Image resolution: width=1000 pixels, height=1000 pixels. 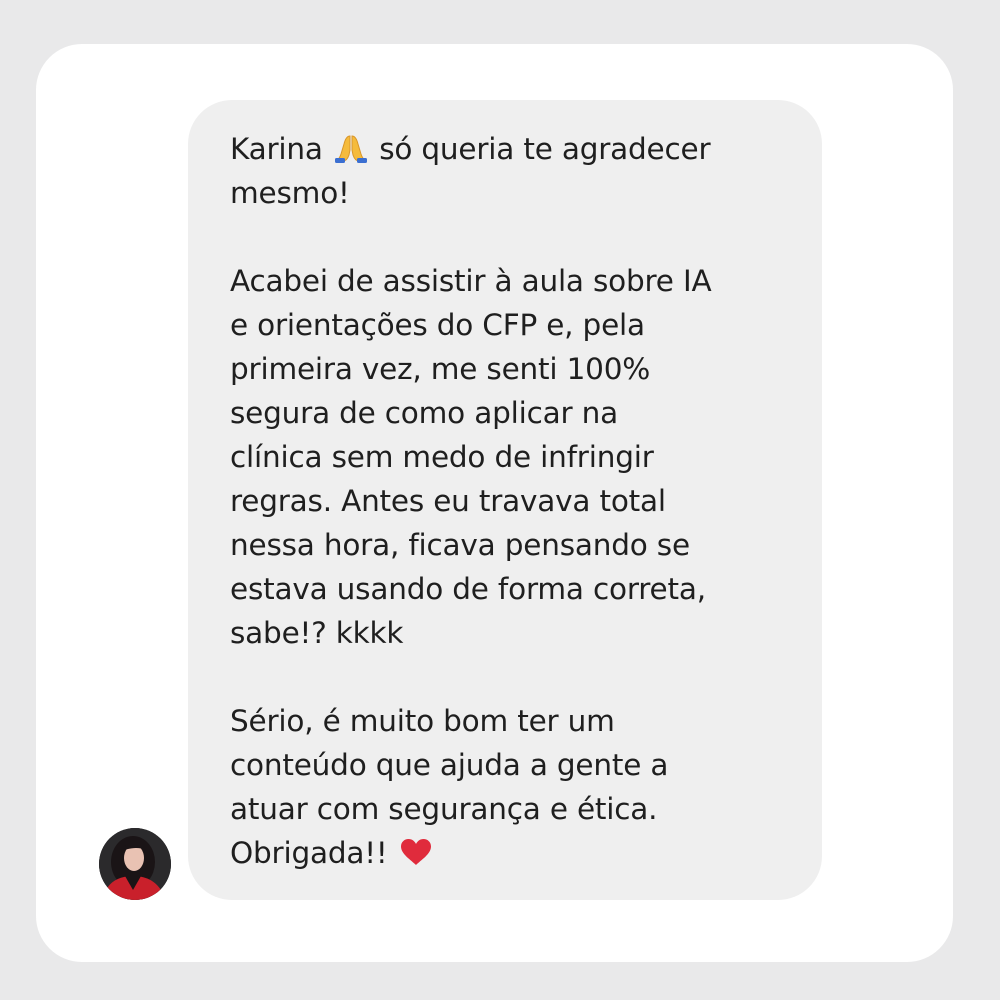 What do you see at coordinates (424, 413) in the screenshot?
I see `message-line: segura de como aplicar na` at bounding box center [424, 413].